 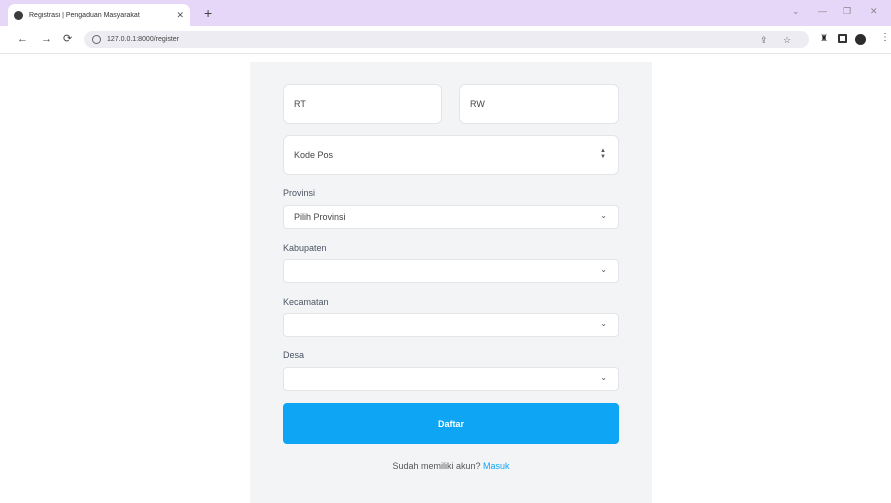 I want to click on browser-tab: Registrasi | Pengaduan Masyarakat ✕, so click(x=99, y=15).